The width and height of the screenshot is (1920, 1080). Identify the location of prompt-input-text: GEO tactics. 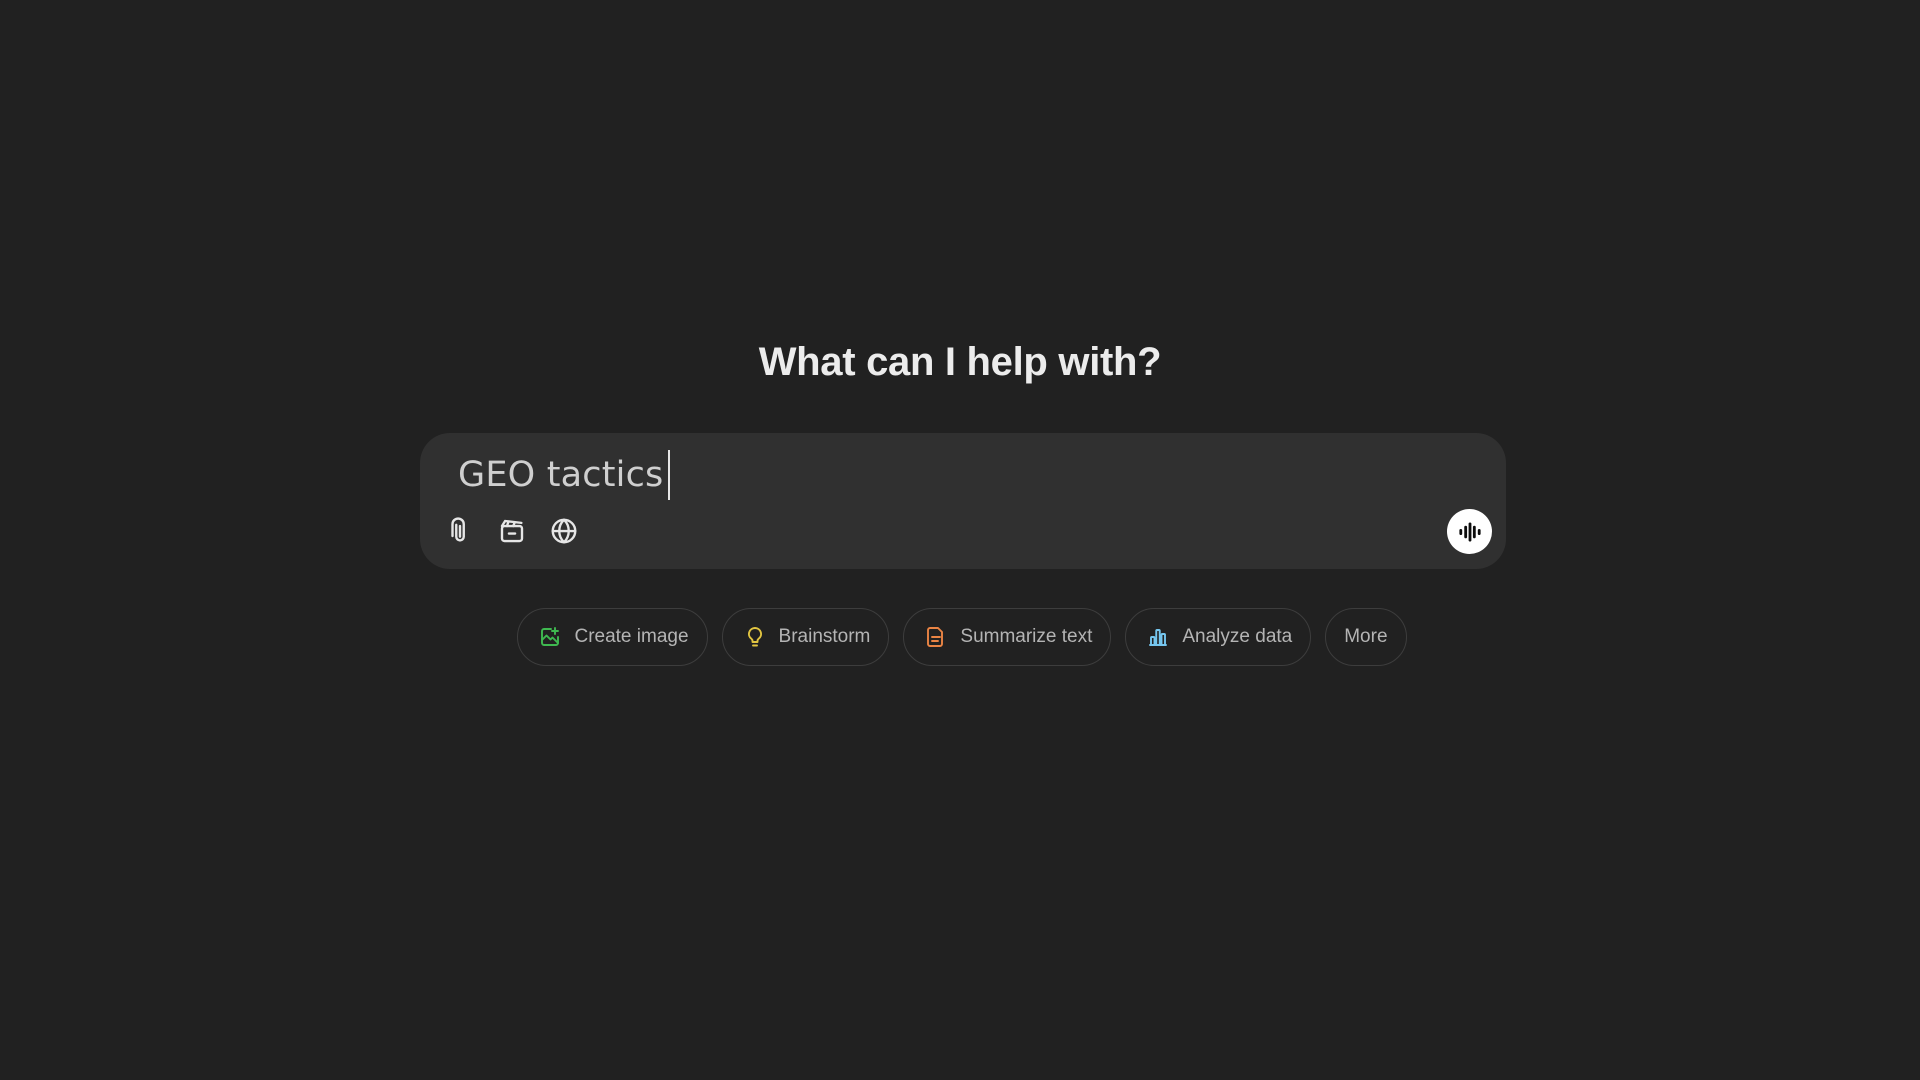
(560, 475).